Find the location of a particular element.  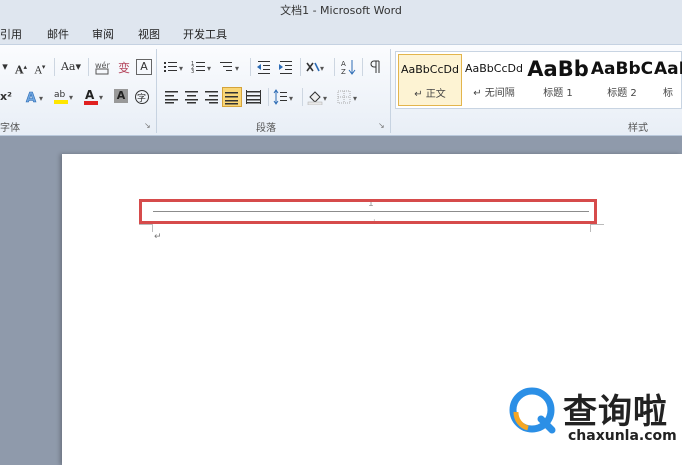

distributed-button is located at coordinates (254, 97).